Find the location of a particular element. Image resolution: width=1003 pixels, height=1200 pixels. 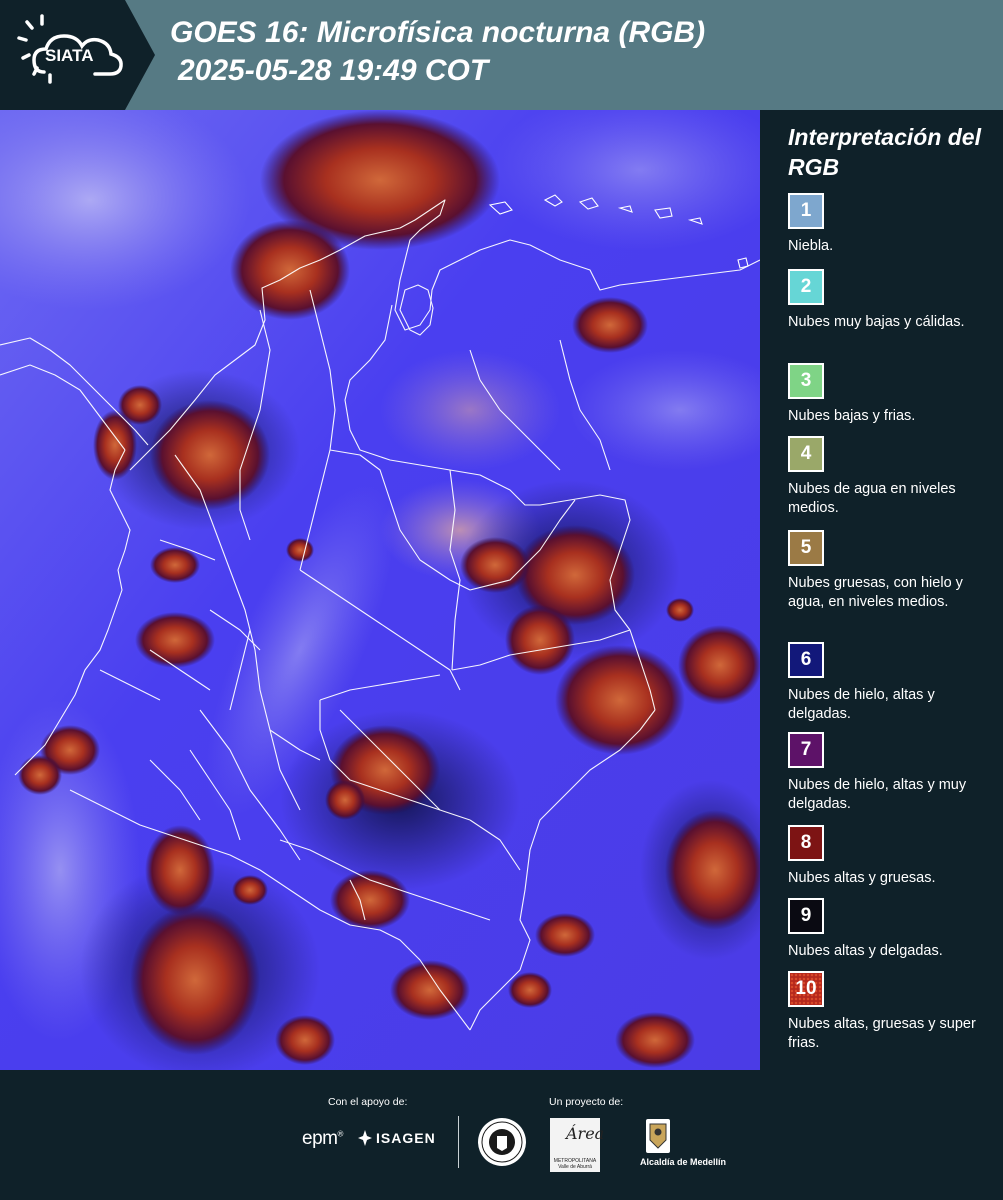

legend-title: Interpretación del RGB is located at coordinates (884, 152).